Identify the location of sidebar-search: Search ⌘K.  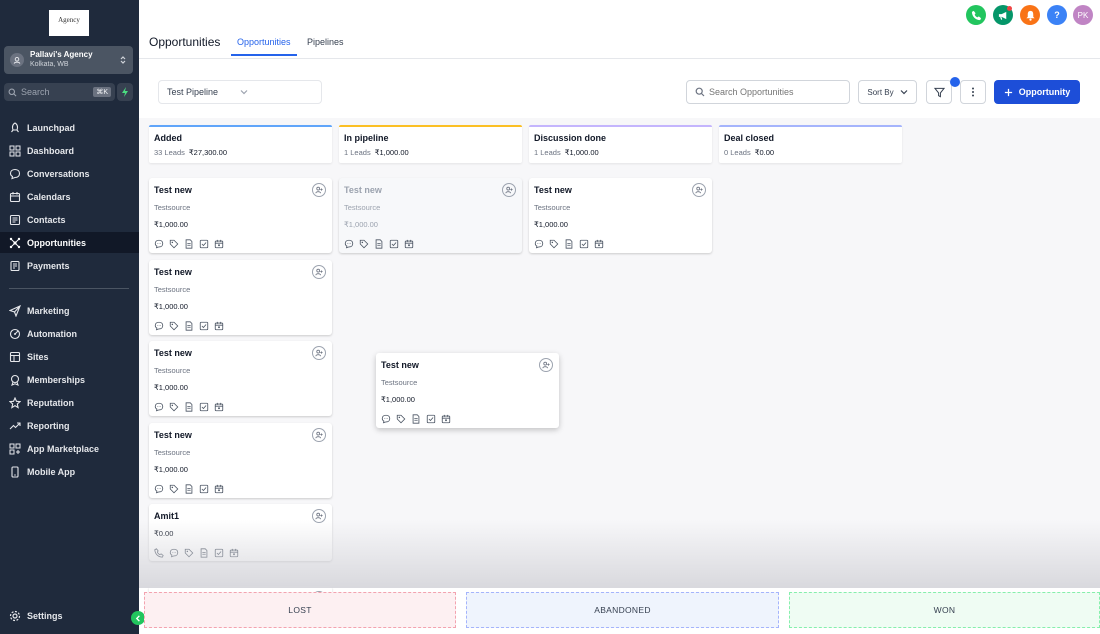
(59, 92).